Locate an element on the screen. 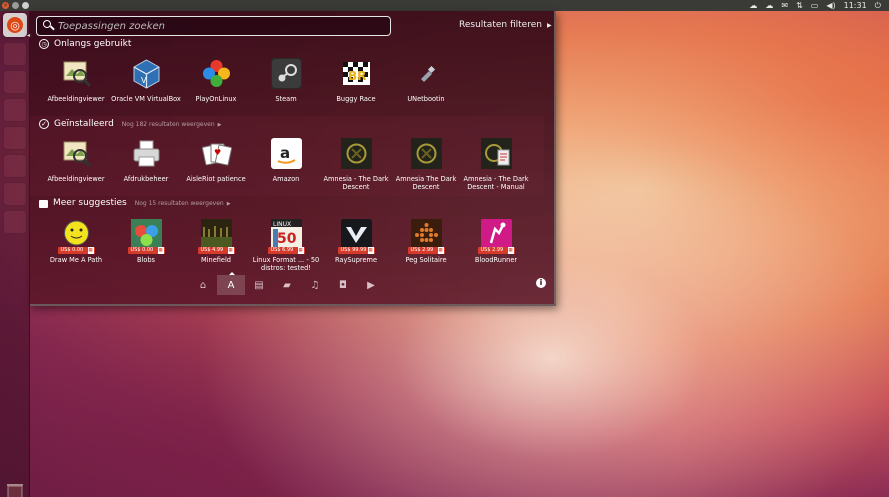 The image size is (889, 497). volume-icon: ◀) is located at coordinates (830, 5).